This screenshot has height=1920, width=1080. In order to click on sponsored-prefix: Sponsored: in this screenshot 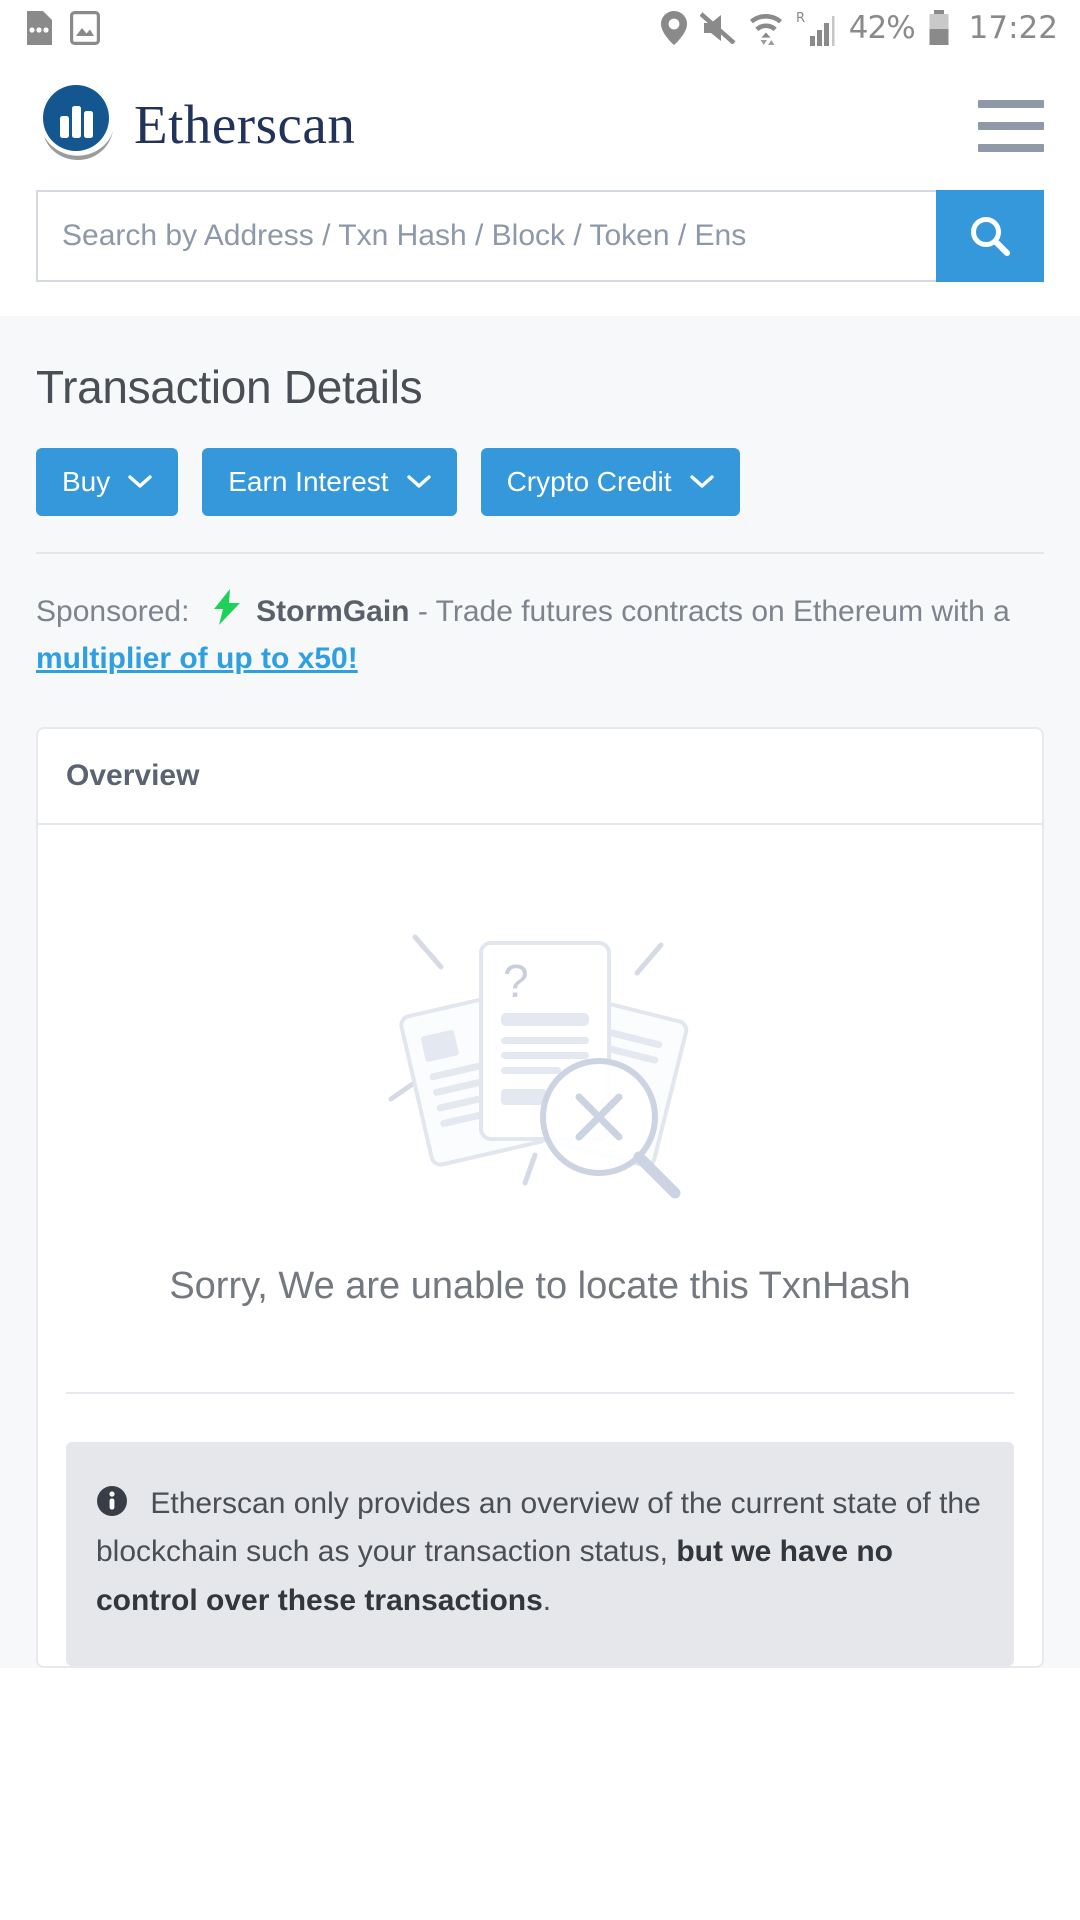, I will do `click(113, 611)`.